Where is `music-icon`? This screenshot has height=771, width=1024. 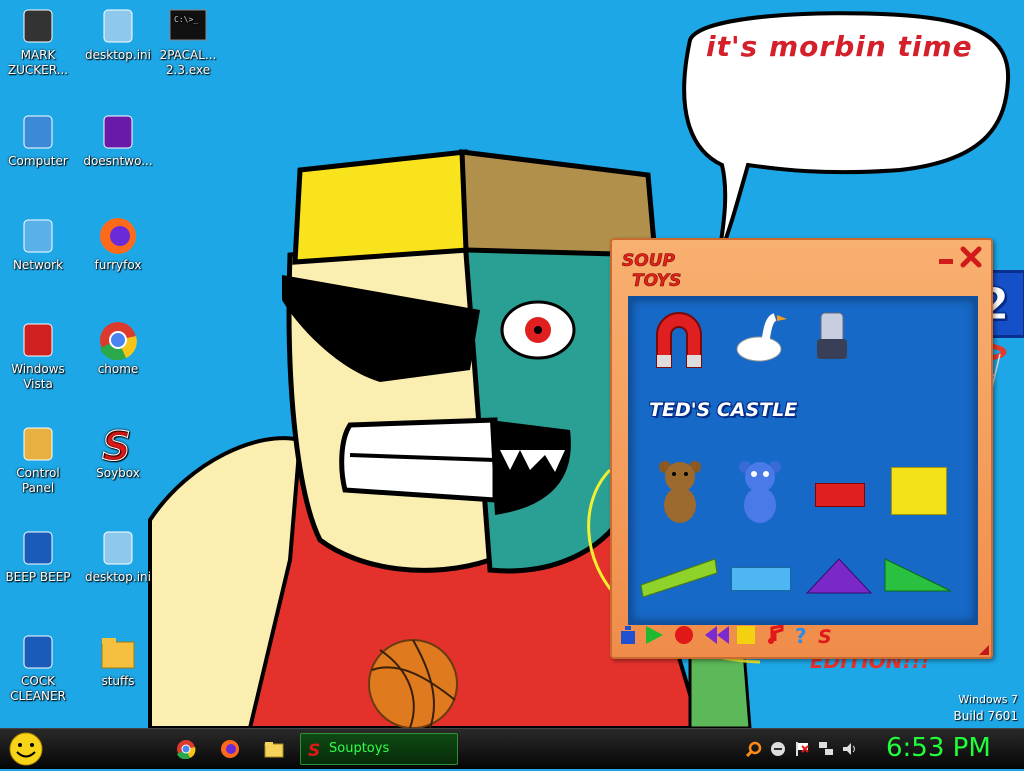 music-icon is located at coordinates (776, 634).